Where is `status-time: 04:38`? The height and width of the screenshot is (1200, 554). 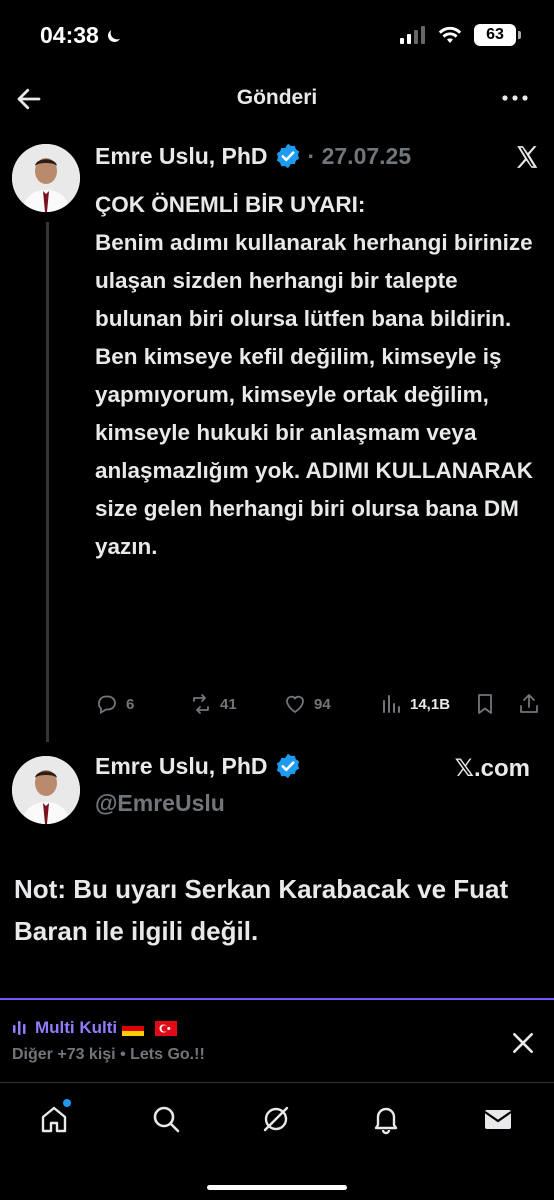
status-time: 04:38 is located at coordinates (81, 35).